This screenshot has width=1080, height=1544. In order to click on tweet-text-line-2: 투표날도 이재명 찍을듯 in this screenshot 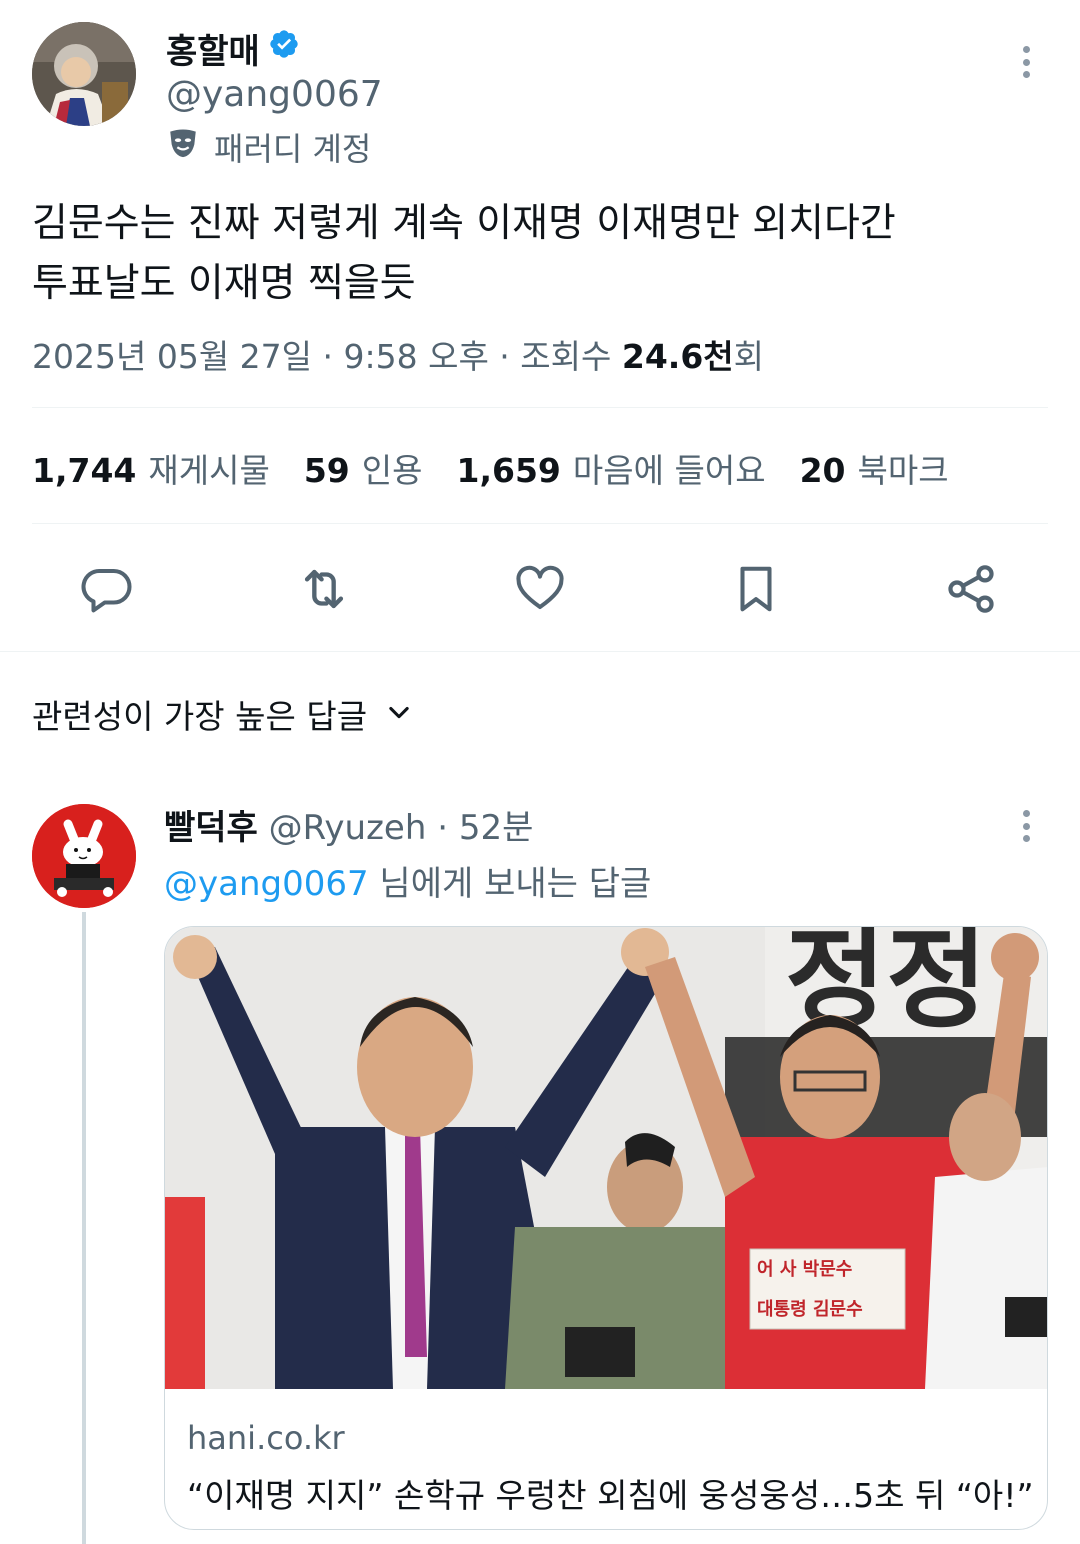, I will do `click(224, 283)`.